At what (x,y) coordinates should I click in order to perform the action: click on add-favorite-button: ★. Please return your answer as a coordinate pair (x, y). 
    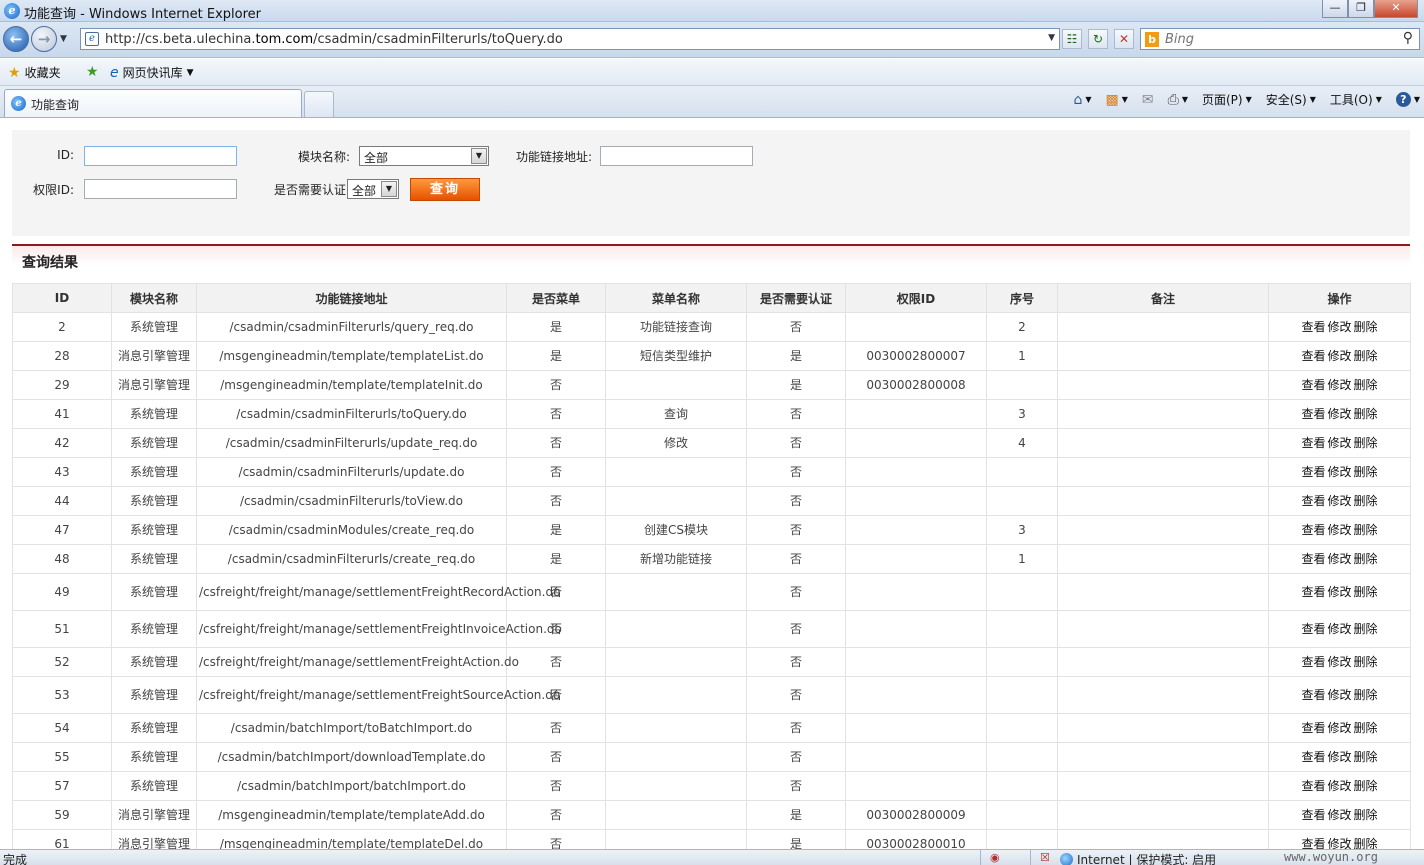
    Looking at the image, I should click on (92, 72).